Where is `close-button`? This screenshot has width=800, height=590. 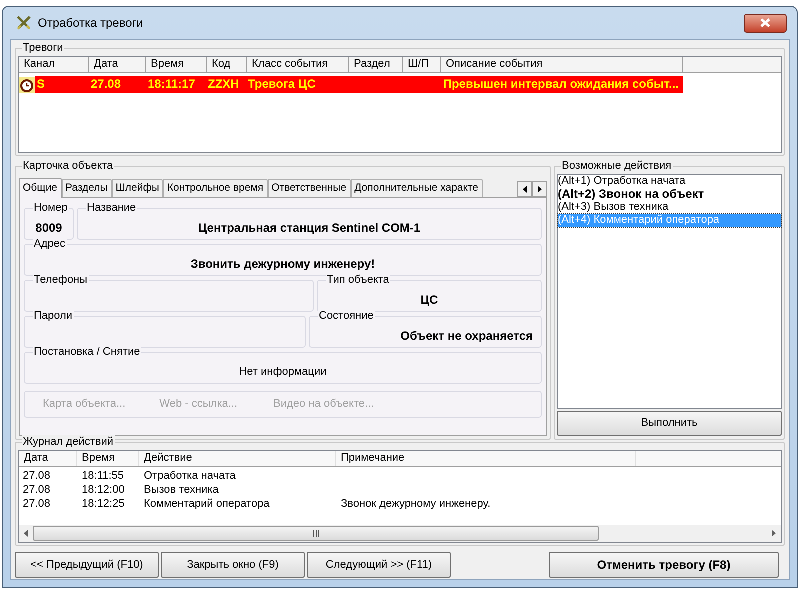
close-button is located at coordinates (765, 23).